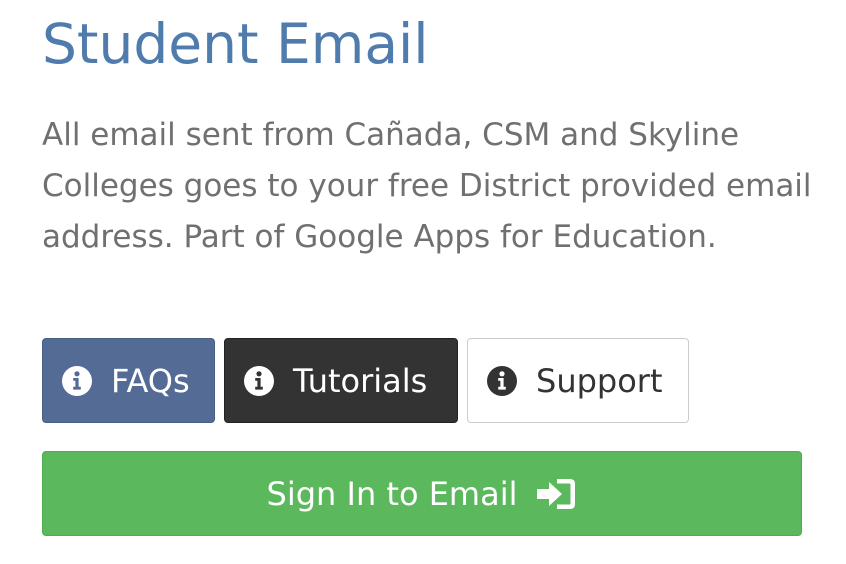 This screenshot has width=846, height=564. I want to click on tutorials-button-label: Tutorials, so click(360, 380).